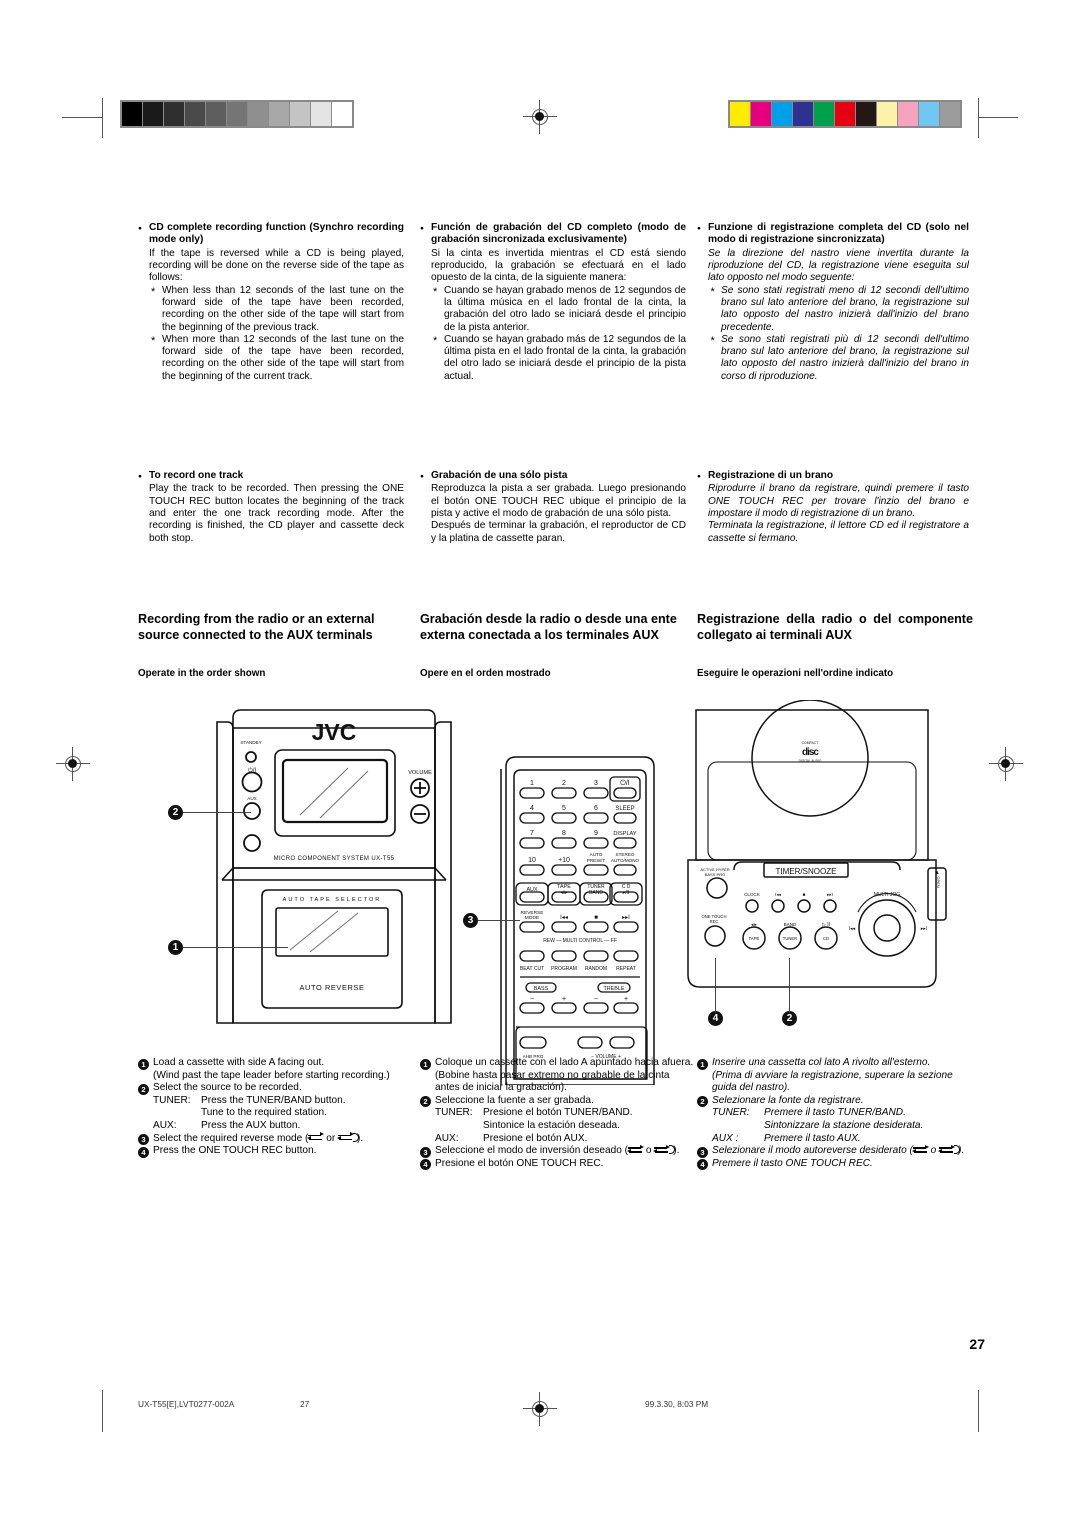 The height and width of the screenshot is (1528, 1080). Describe the element at coordinates (305, 1404) in the screenshot. I see `footer-page: 27` at that location.